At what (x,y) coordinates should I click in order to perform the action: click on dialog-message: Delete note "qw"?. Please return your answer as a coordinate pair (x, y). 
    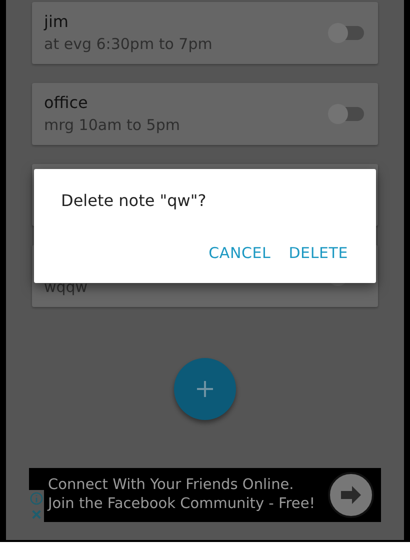
    Looking at the image, I should click on (134, 200).